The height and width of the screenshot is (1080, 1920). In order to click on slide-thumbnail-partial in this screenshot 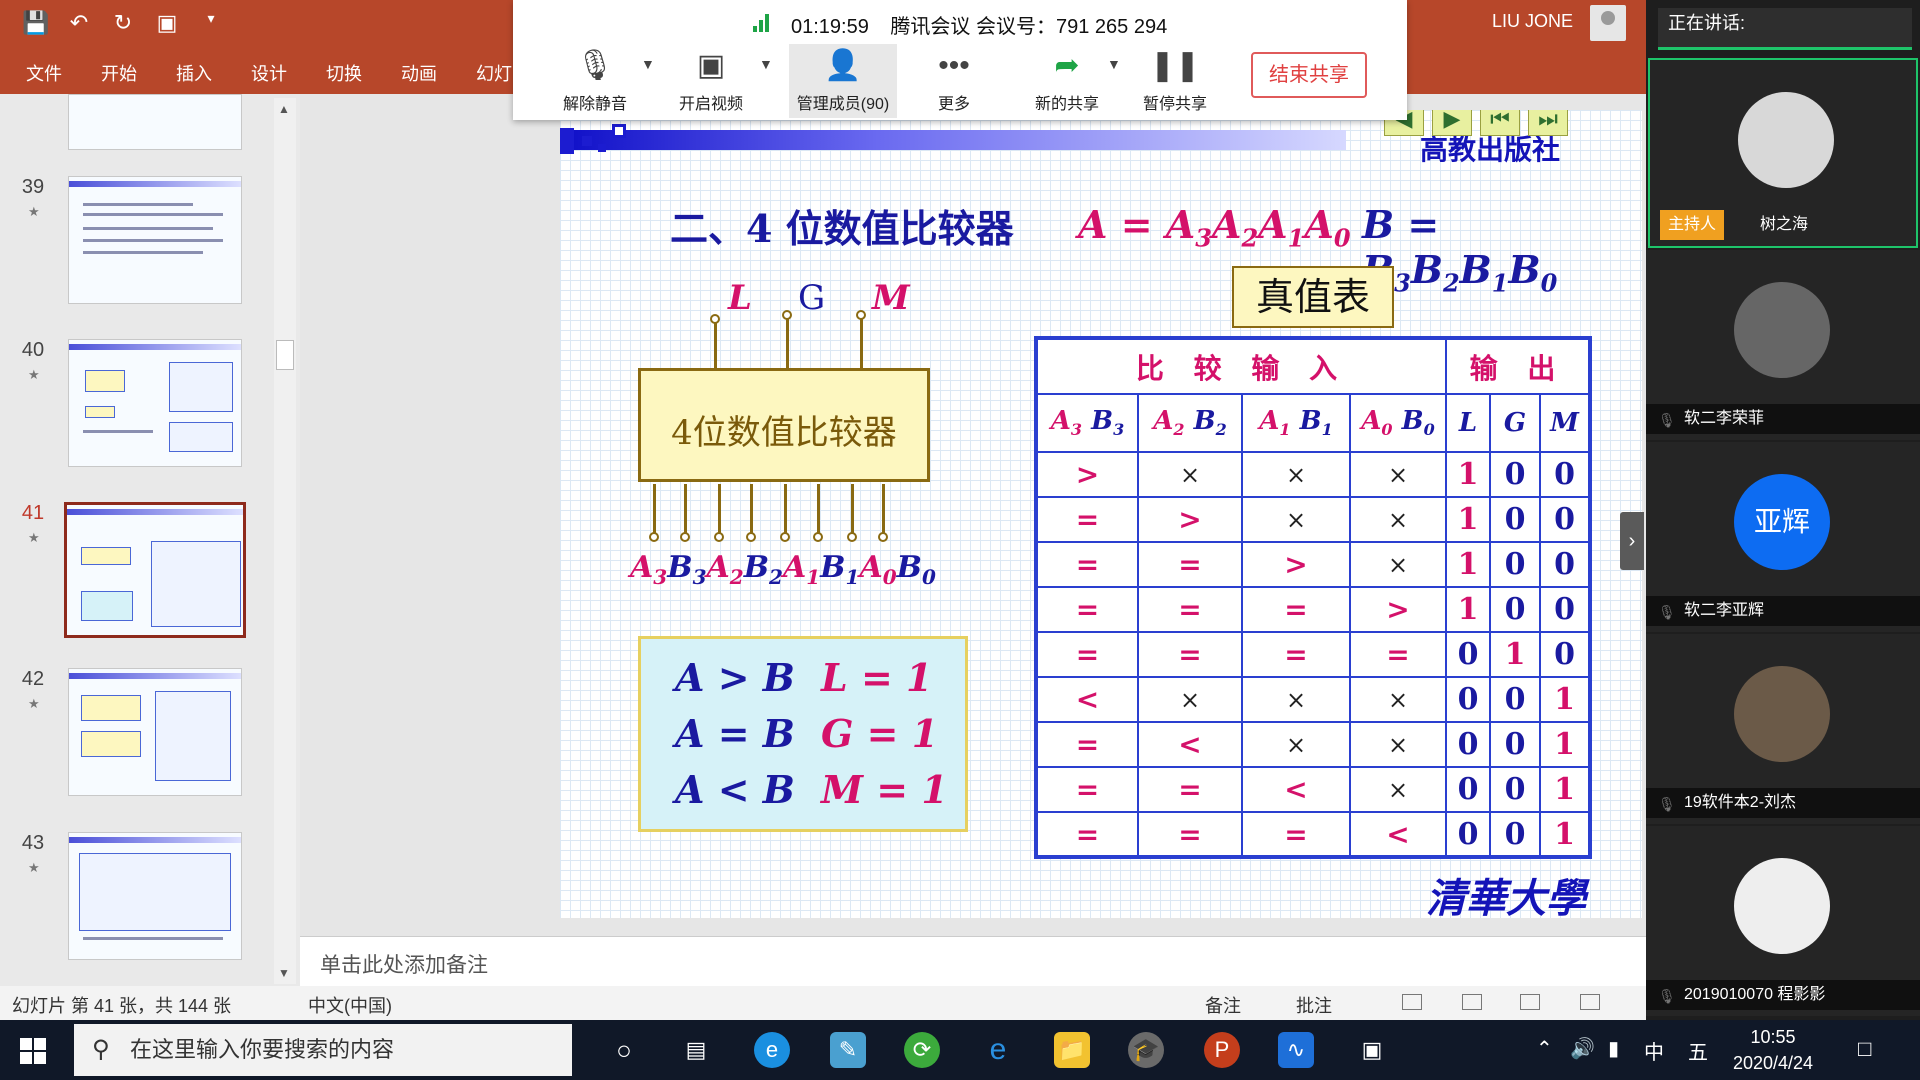, I will do `click(155, 122)`.